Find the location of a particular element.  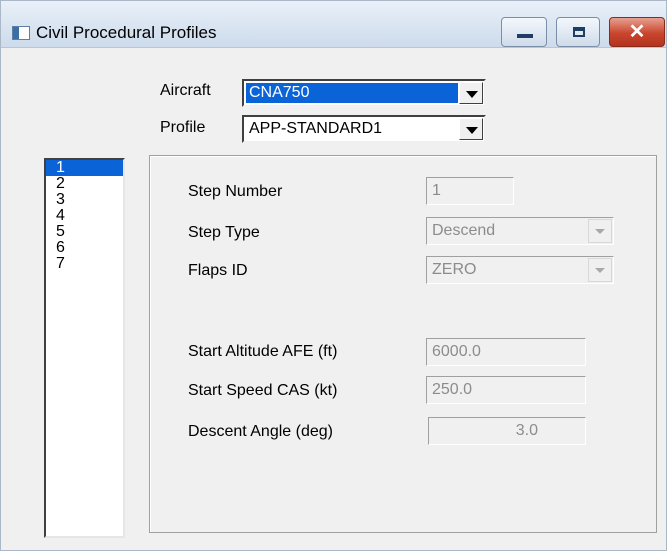

app-icon is located at coordinates (21, 33).